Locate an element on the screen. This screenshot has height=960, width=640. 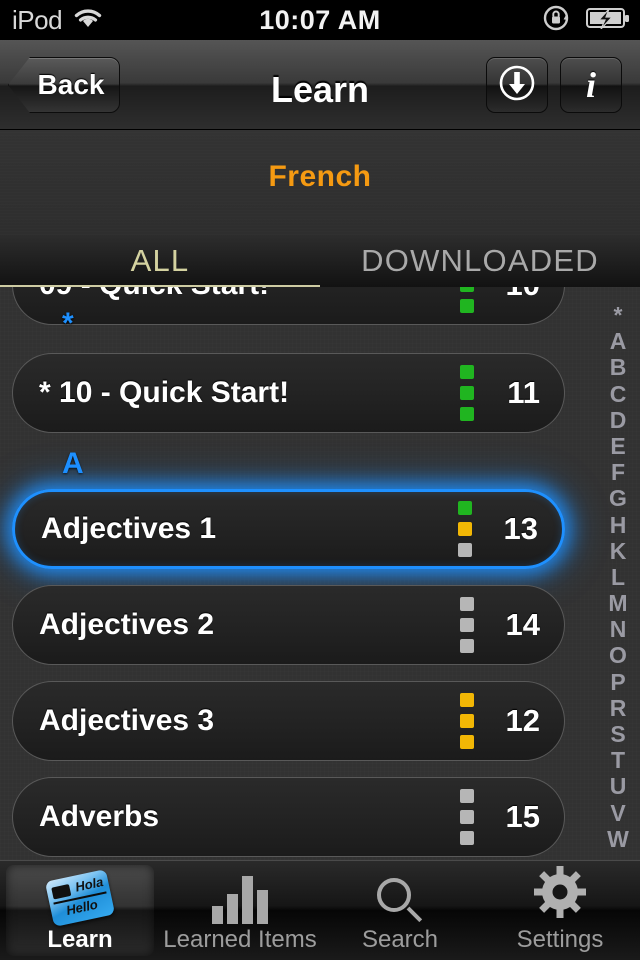
lesson-meta: 13 is located at coordinates (498, 529).